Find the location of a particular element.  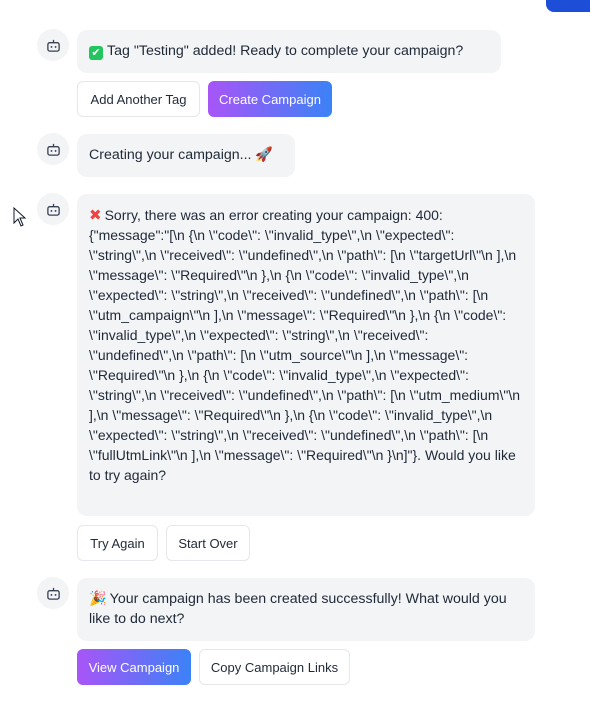

try-again-button: Try Again is located at coordinates (117, 543).